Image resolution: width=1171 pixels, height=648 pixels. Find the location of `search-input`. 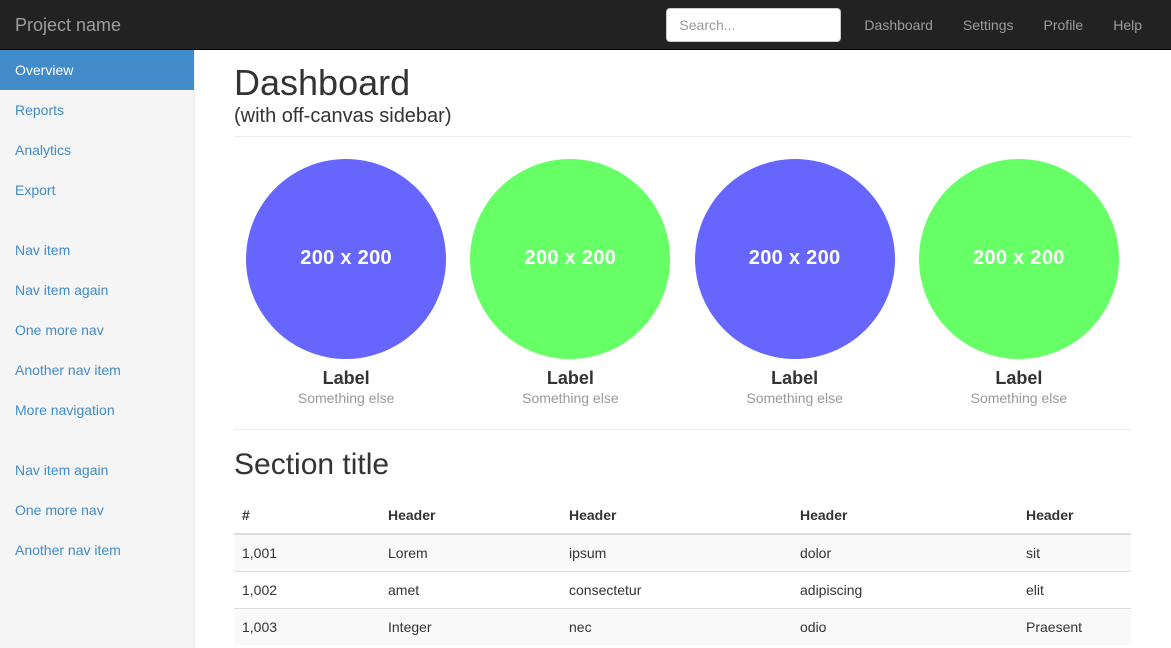

search-input is located at coordinates (754, 24).